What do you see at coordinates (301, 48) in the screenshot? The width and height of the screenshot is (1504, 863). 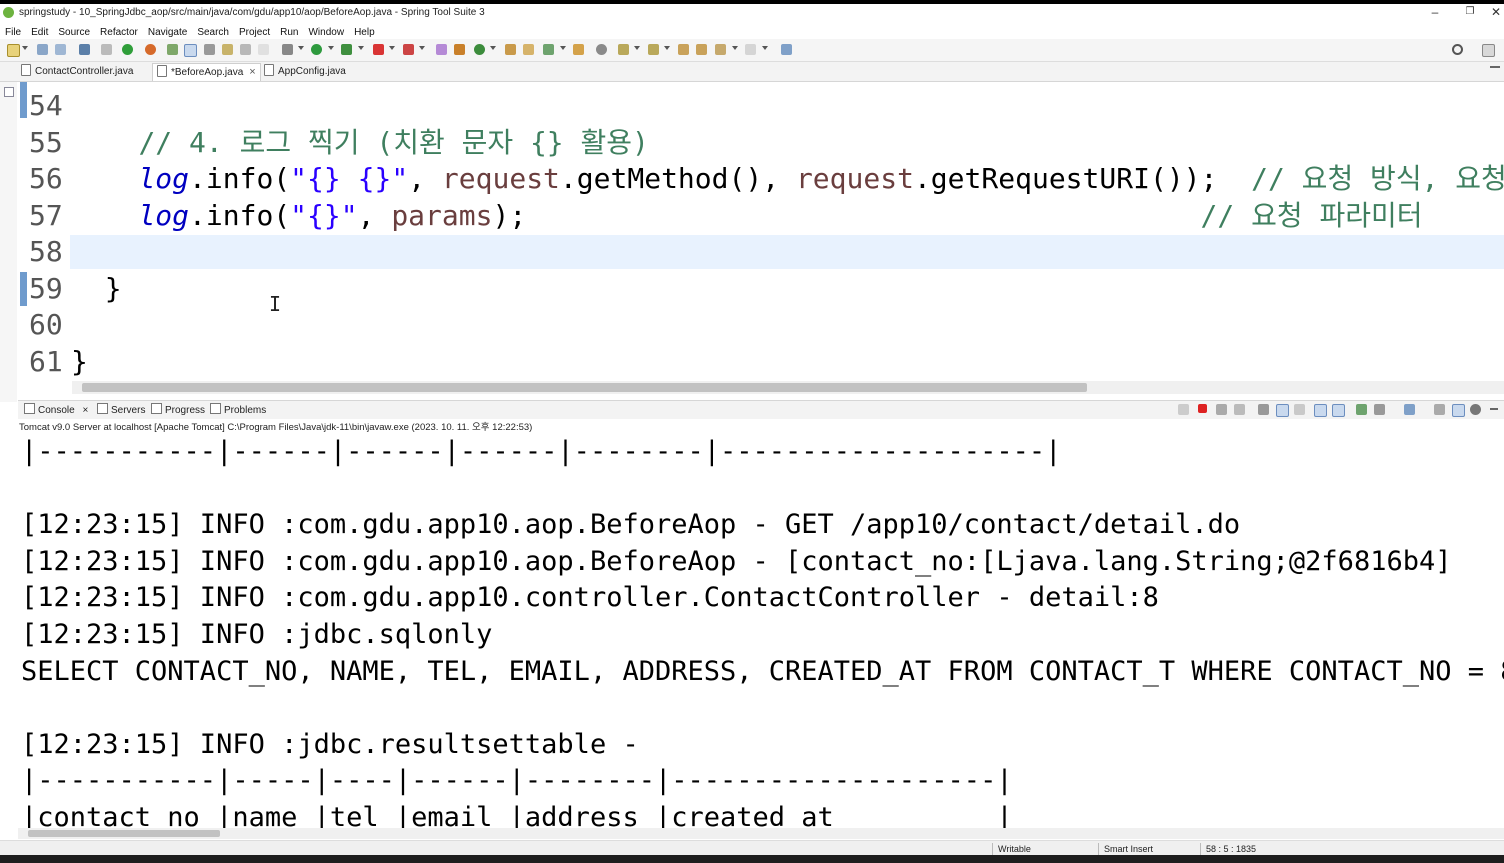 I see `debug-dropdown-icon` at bounding box center [301, 48].